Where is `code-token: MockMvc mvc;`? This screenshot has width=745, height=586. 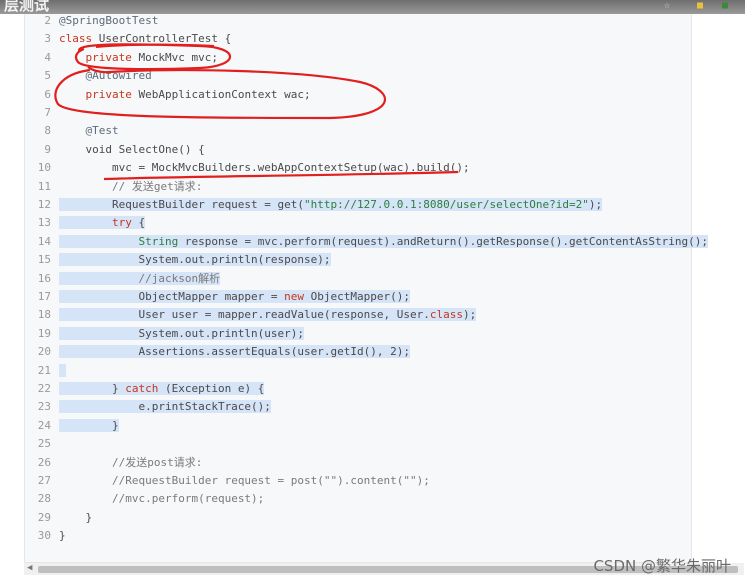
code-token: MockMvc mvc; is located at coordinates (178, 57).